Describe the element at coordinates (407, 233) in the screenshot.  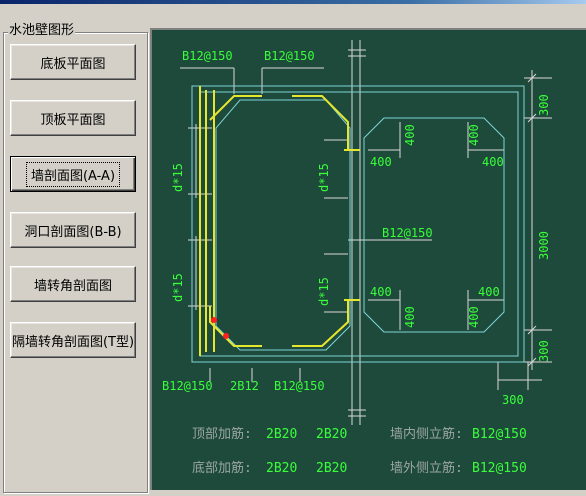
I see `rebar-label-mid-right: B12@150` at that location.